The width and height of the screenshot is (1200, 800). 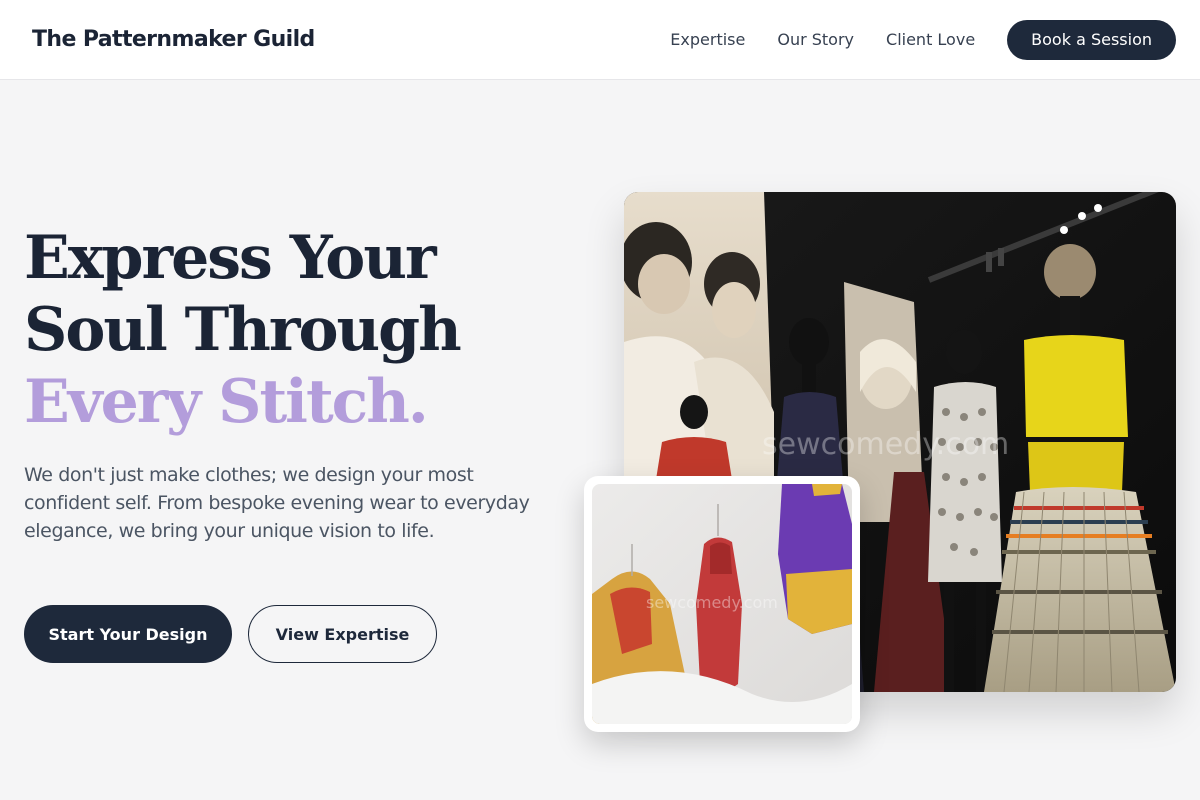 What do you see at coordinates (707, 39) in the screenshot?
I see `nav-link-expertise: Expertise` at bounding box center [707, 39].